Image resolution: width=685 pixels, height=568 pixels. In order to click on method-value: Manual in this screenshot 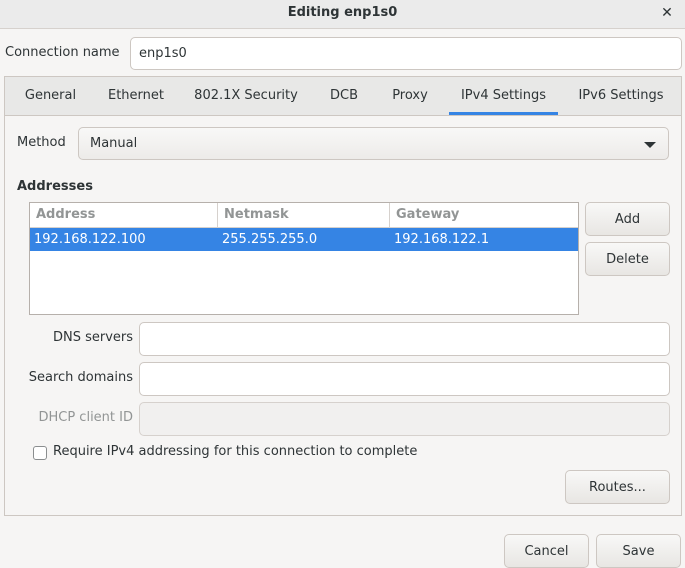, I will do `click(114, 143)`.